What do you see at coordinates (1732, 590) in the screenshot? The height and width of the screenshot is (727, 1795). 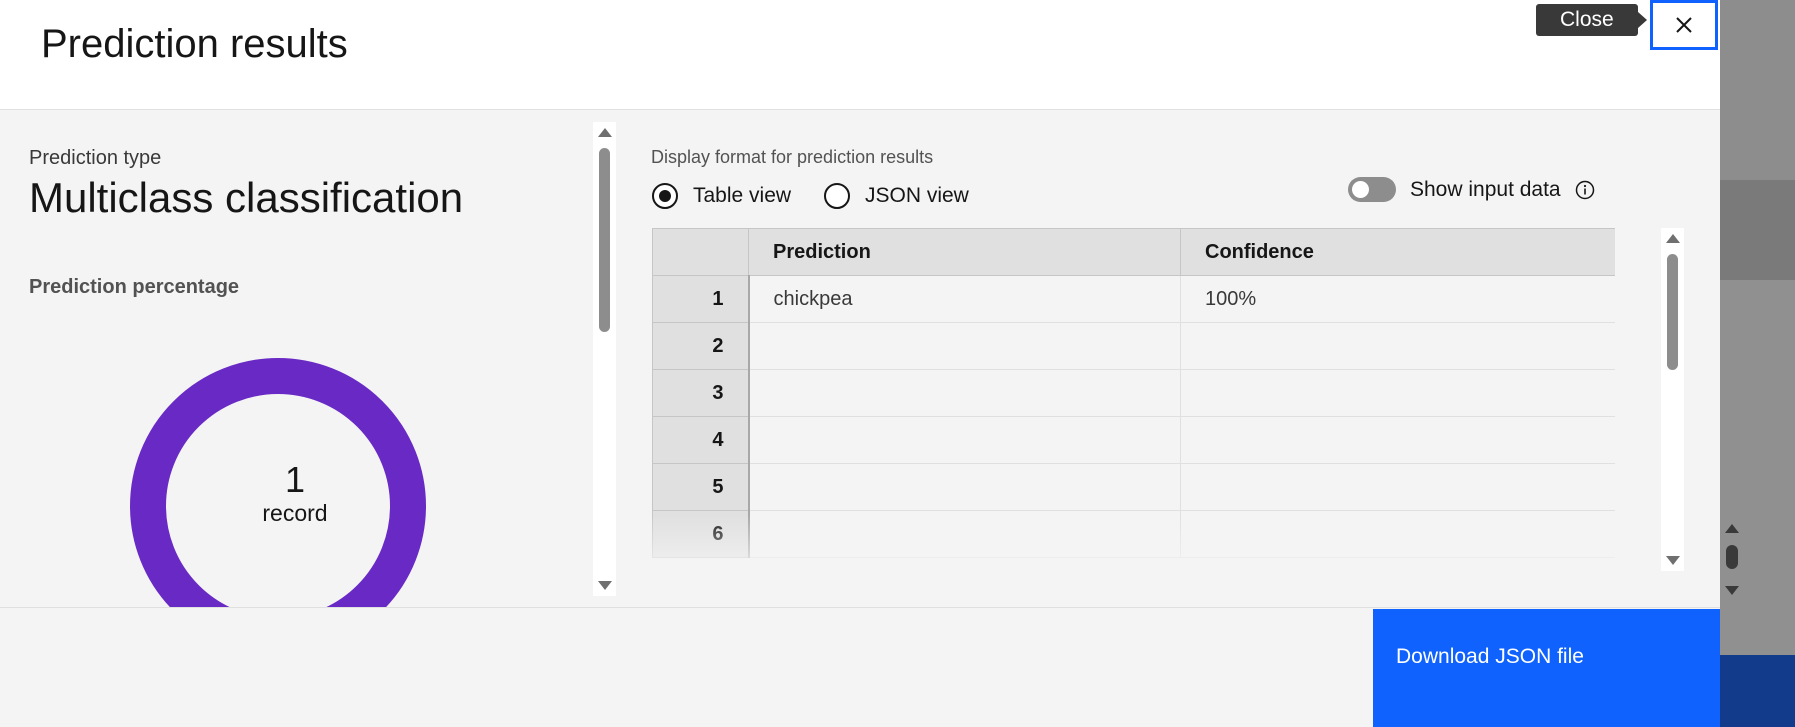 I see `background-scroll-down-icon` at bounding box center [1732, 590].